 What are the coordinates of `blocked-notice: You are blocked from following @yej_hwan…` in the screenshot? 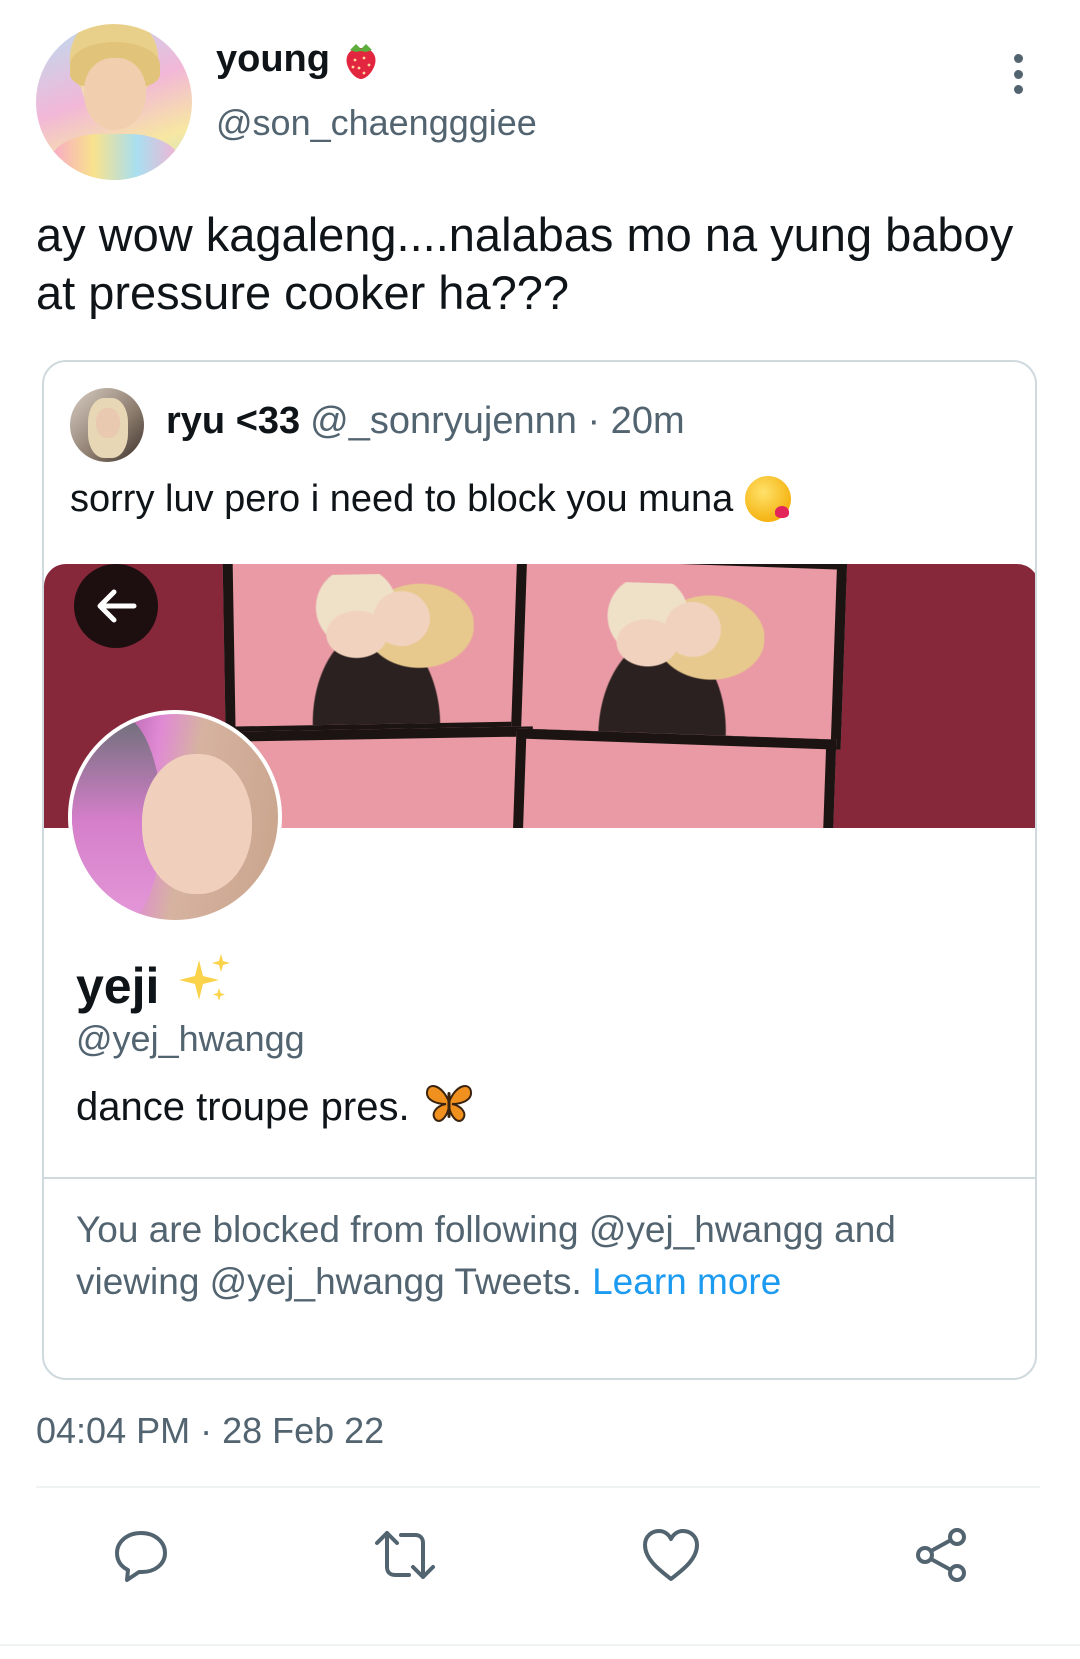 It's located at (526, 1256).